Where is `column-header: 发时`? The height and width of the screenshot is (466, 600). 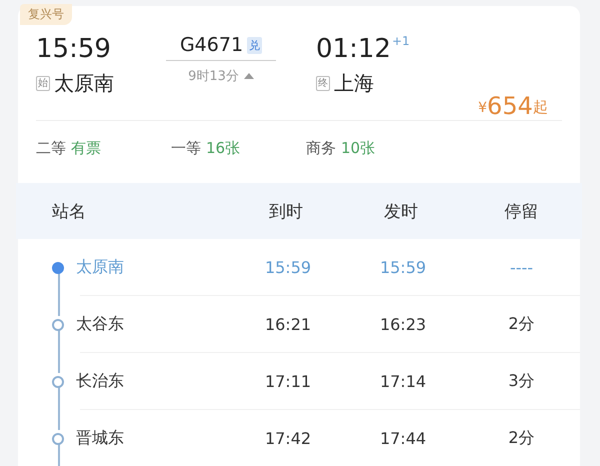 column-header: 发时 is located at coordinates (401, 211).